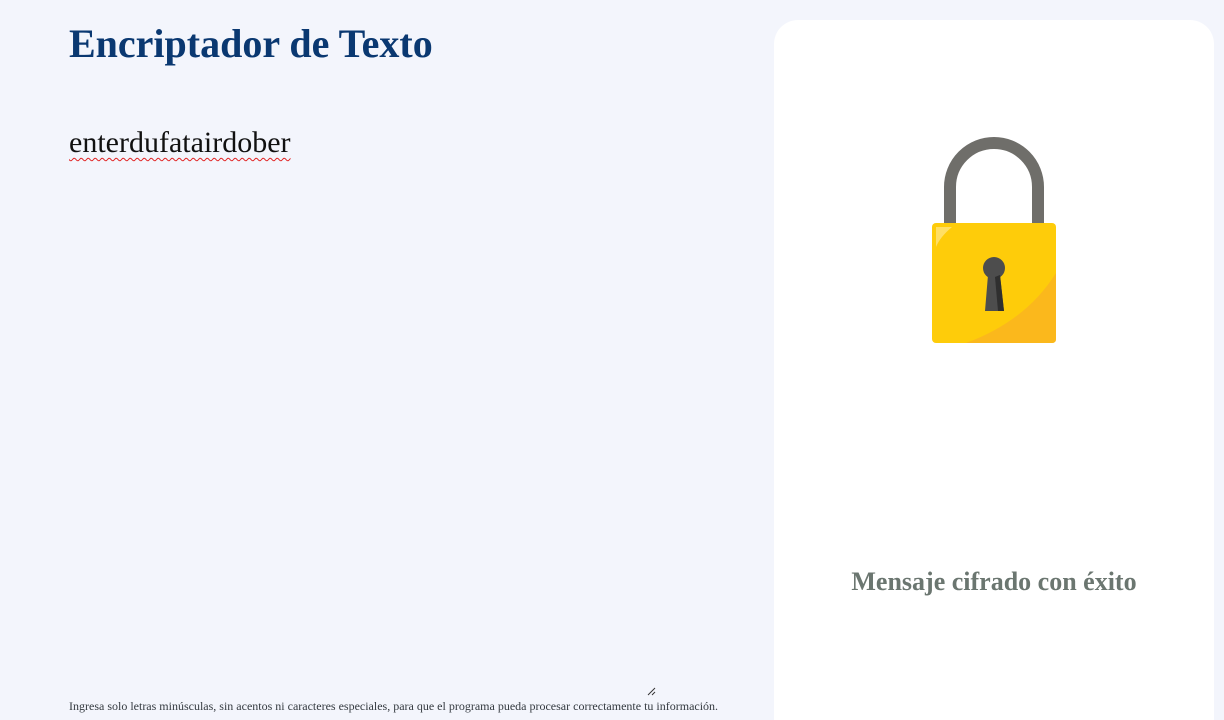 The height and width of the screenshot is (720, 1224). What do you see at coordinates (180, 142) in the screenshot?
I see `text-input-value: enterdufatairdober` at bounding box center [180, 142].